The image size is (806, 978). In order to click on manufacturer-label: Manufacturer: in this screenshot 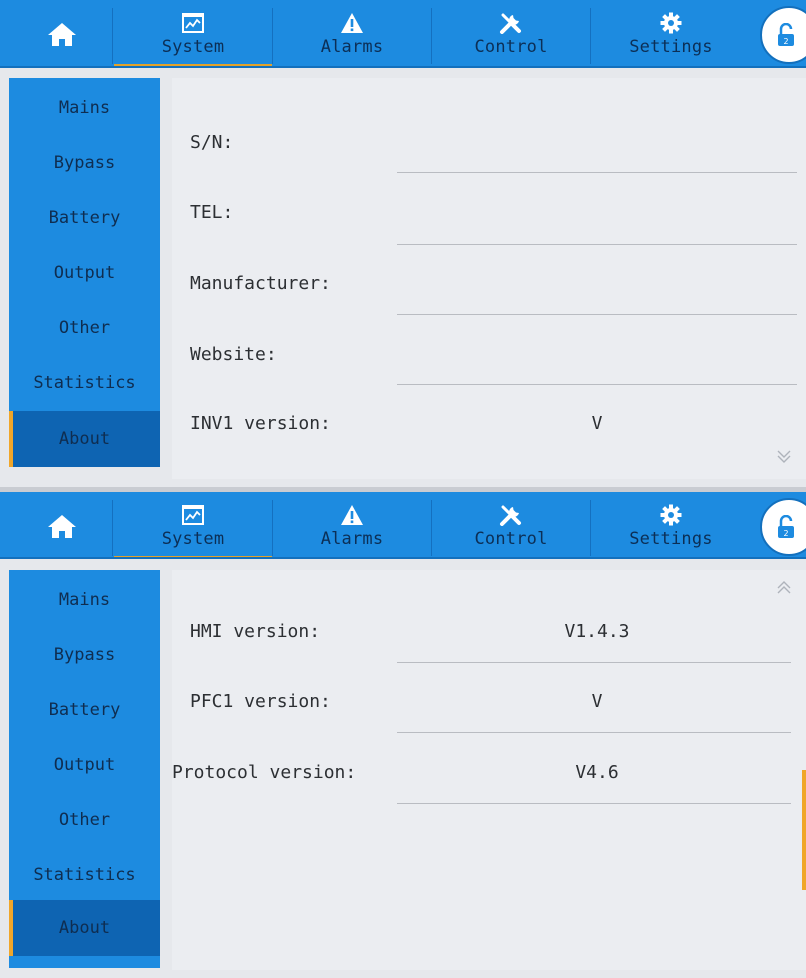, I will do `click(260, 283)`.